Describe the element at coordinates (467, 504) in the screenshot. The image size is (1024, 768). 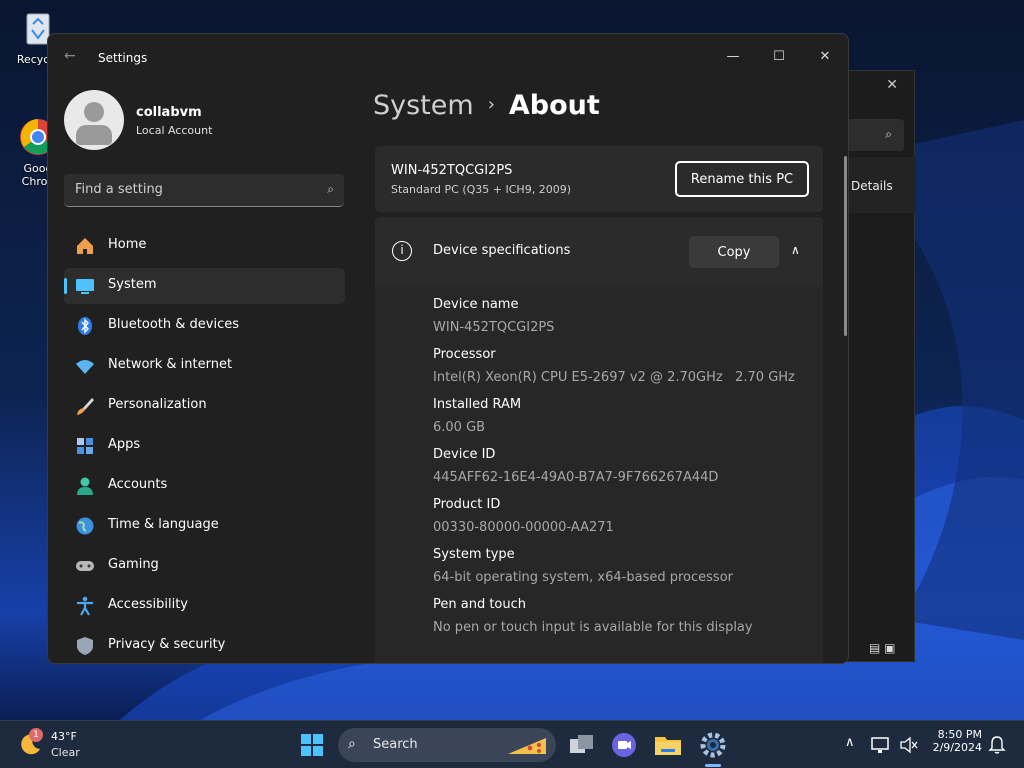
I see `spec-label: Product ID` at that location.